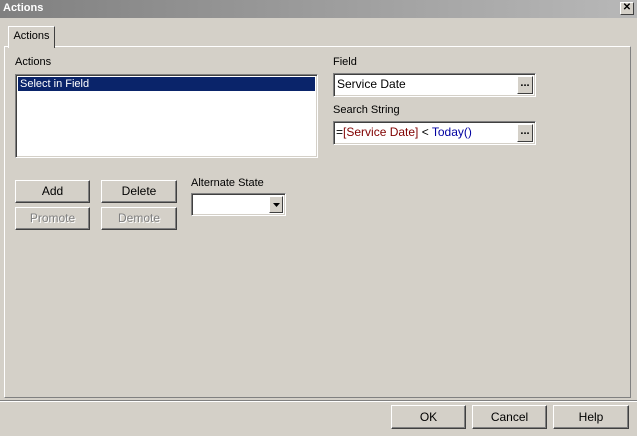 This screenshot has width=637, height=436. I want to click on close-icon: ✕, so click(627, 8).